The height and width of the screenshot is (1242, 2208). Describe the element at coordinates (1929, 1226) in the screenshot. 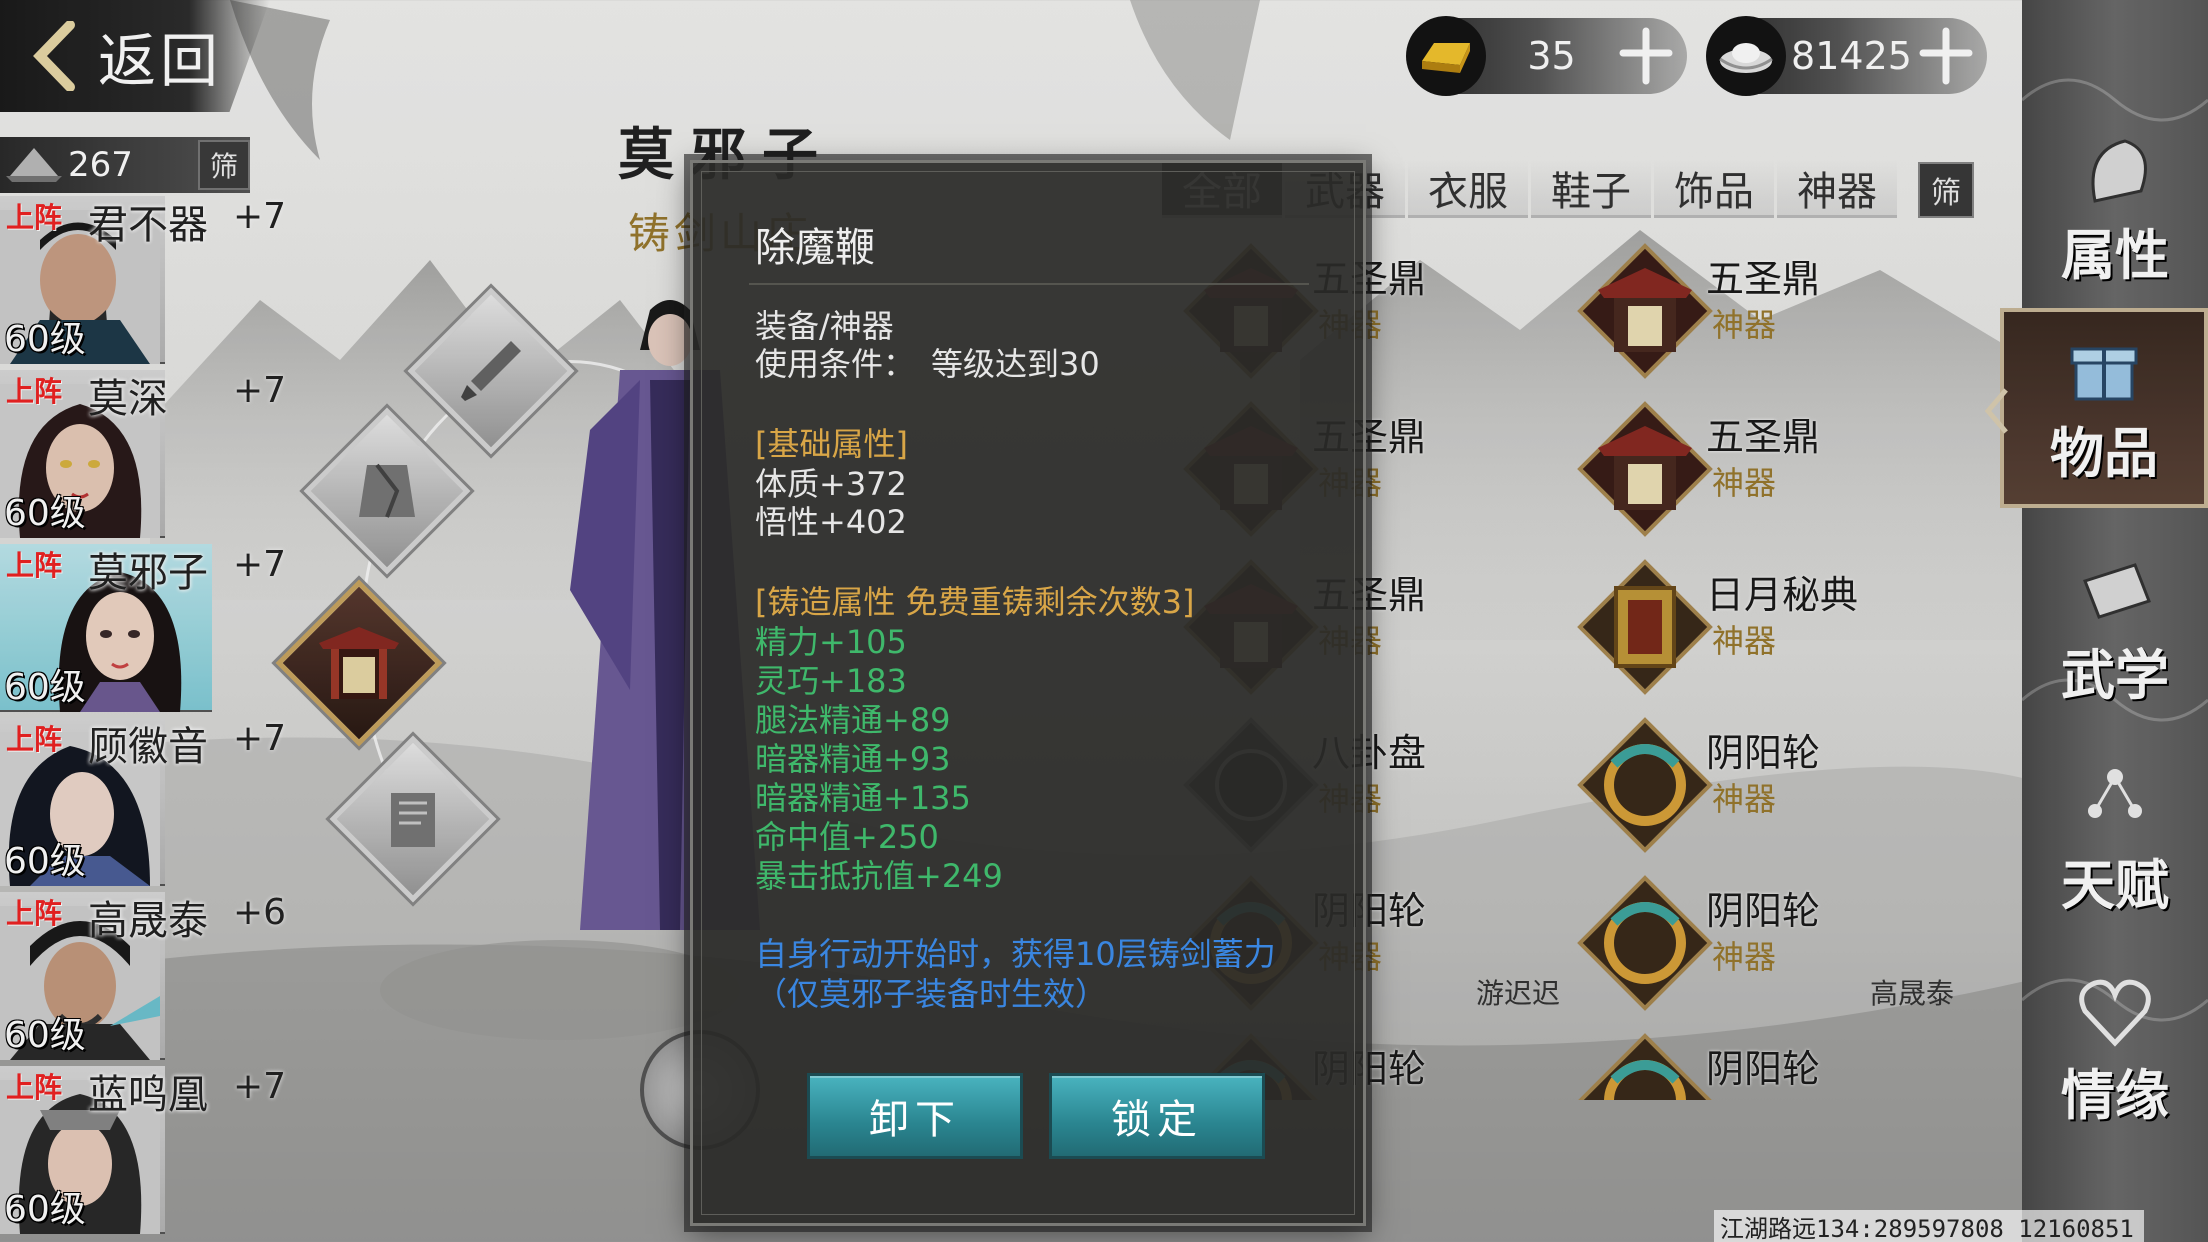

I see `server-info: 江湖路远134:289597808 12160851` at that location.